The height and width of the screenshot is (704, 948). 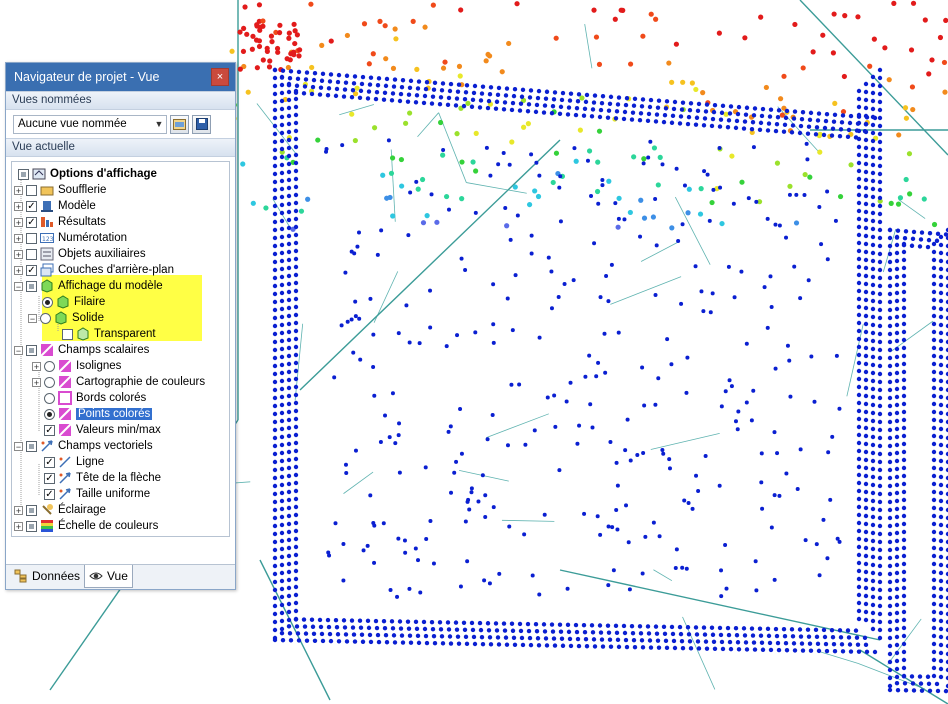 I want to click on close-button: ×, so click(x=220, y=77).